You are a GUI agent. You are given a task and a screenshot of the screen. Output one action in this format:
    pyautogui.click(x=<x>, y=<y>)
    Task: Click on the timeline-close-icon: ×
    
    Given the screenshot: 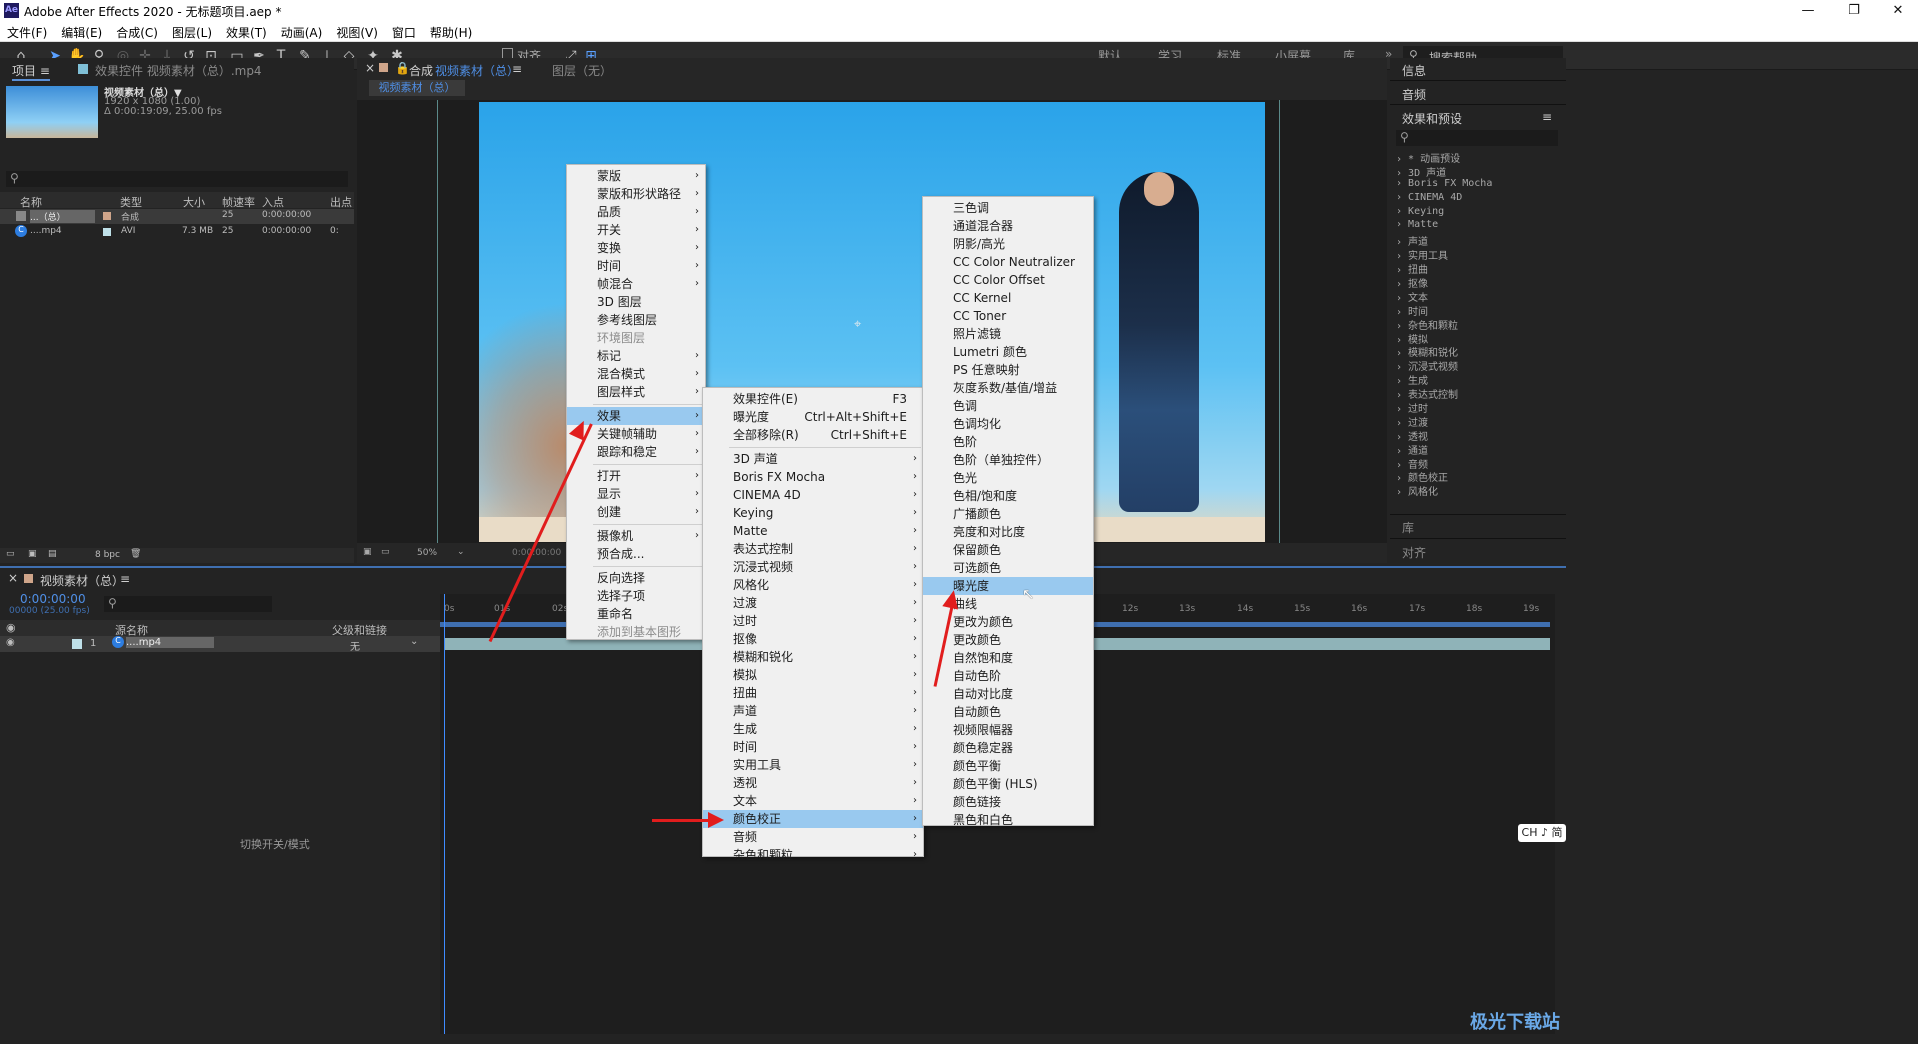 What is the action you would take?
    pyautogui.click(x=13, y=578)
    